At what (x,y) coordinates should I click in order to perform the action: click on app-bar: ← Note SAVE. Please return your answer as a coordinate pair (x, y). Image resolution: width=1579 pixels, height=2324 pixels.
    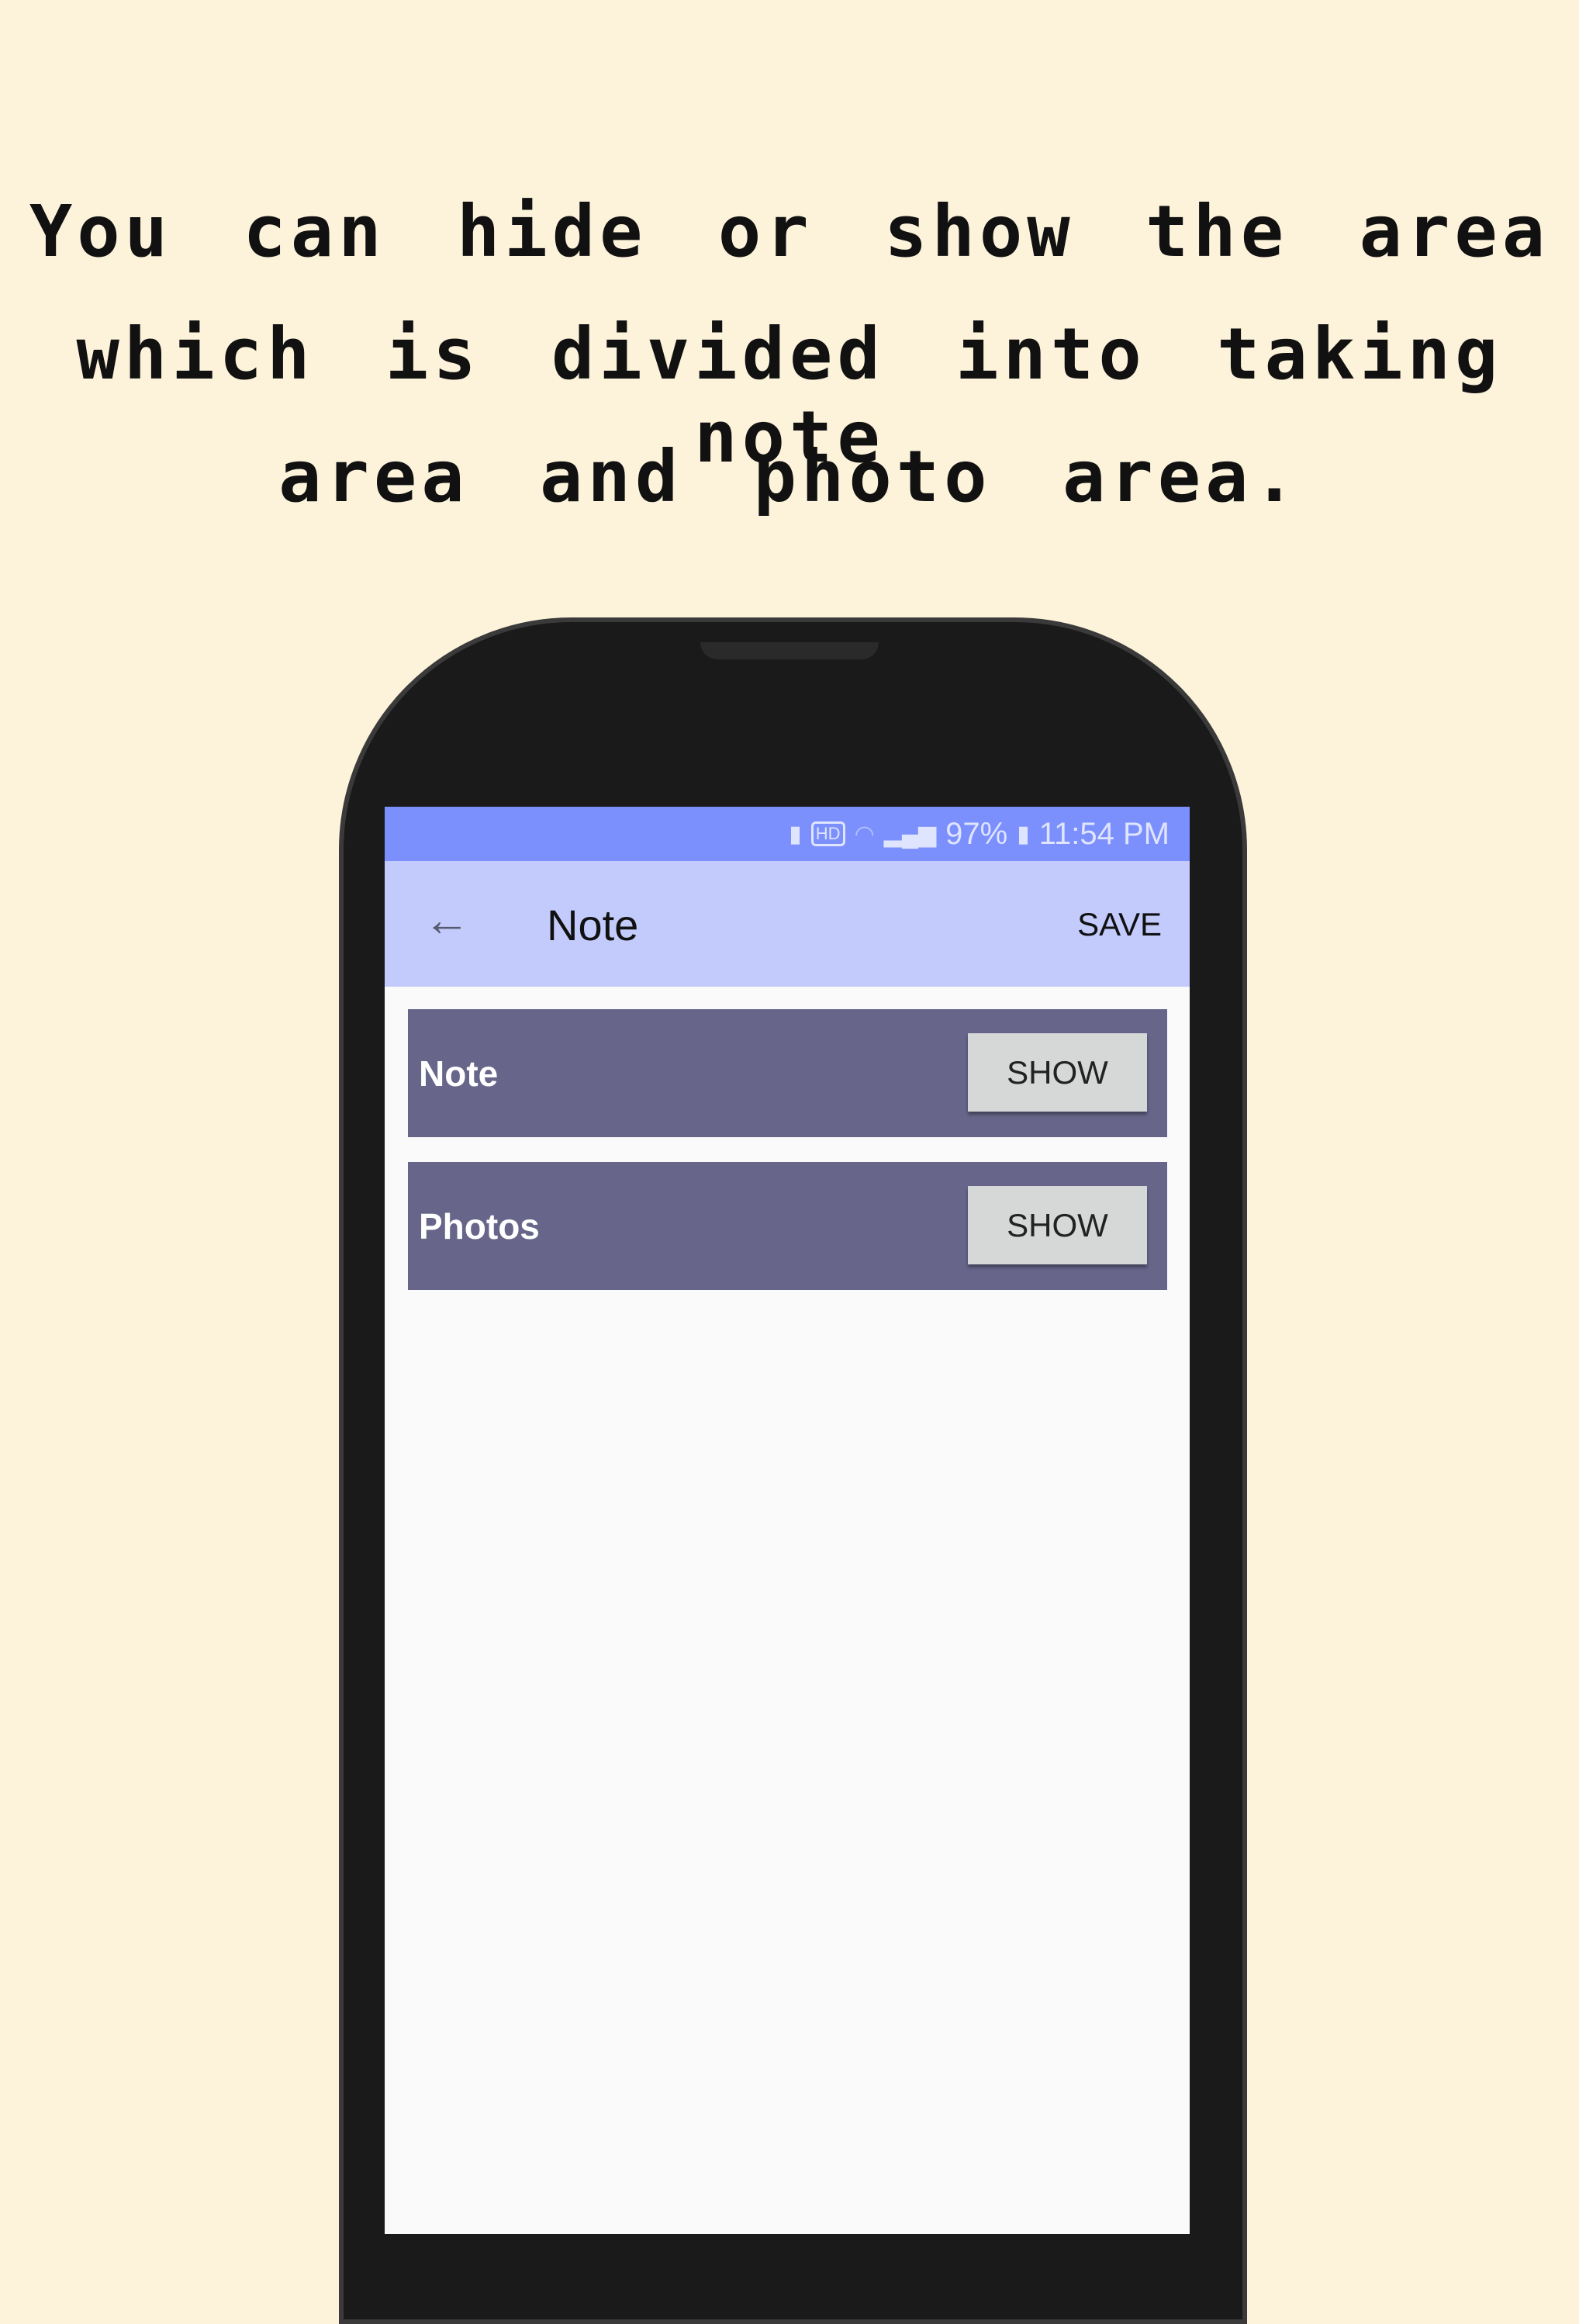
    Looking at the image, I should click on (787, 924).